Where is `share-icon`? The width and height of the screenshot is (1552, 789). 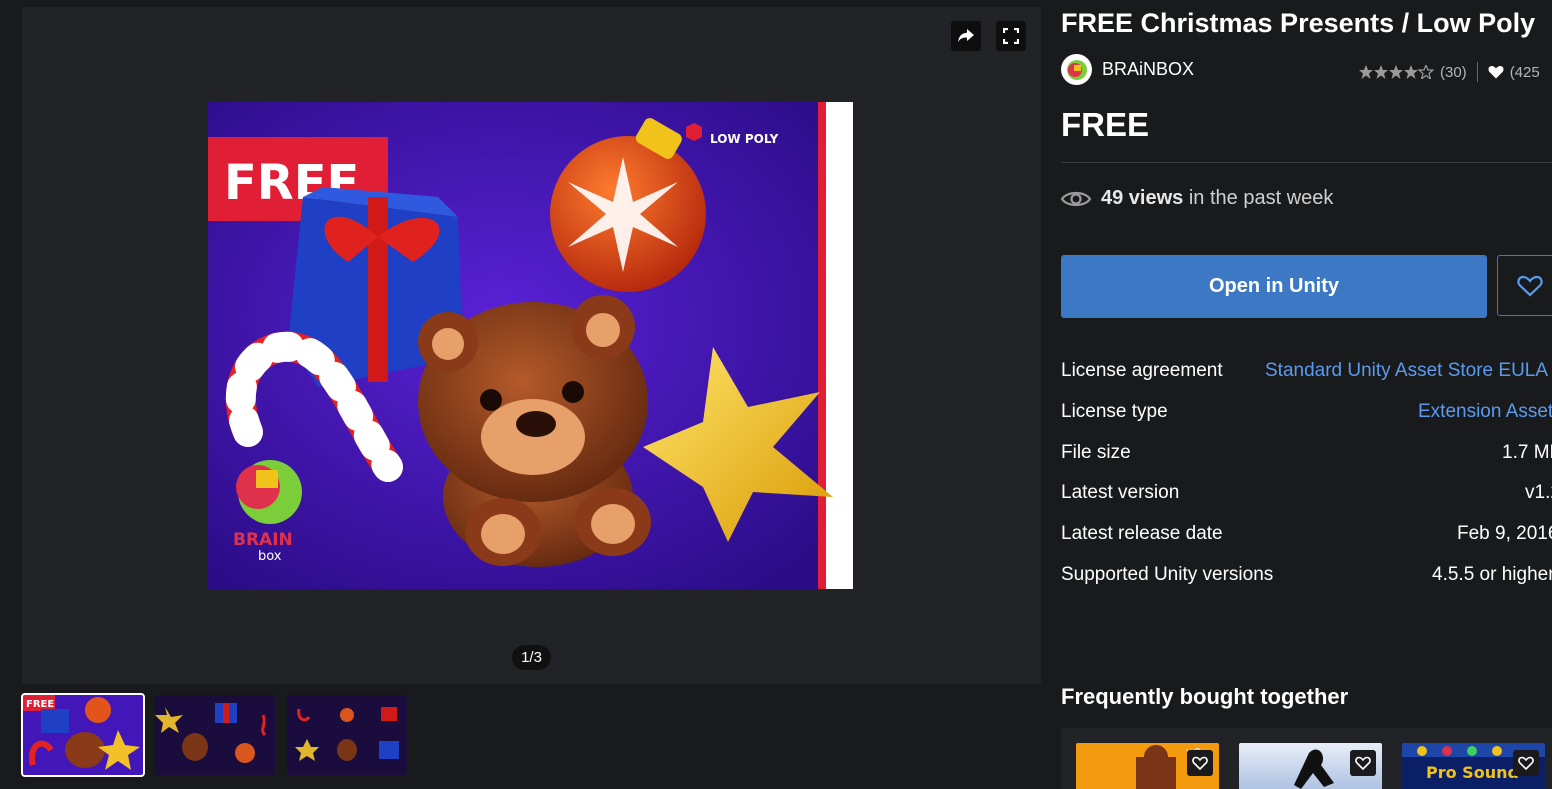
share-icon is located at coordinates (966, 36).